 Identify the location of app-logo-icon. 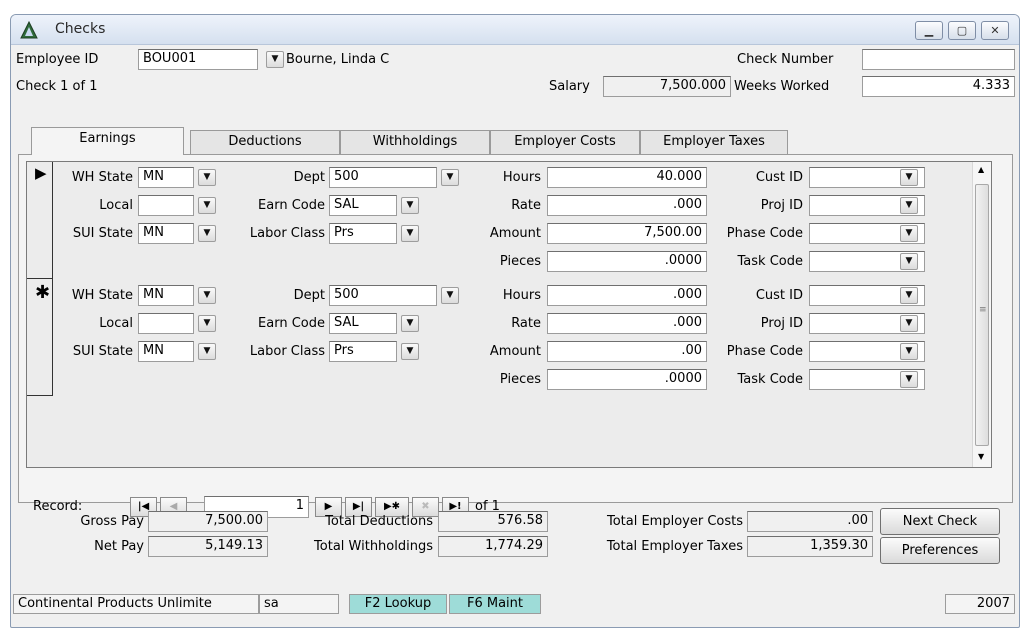
(29, 30).